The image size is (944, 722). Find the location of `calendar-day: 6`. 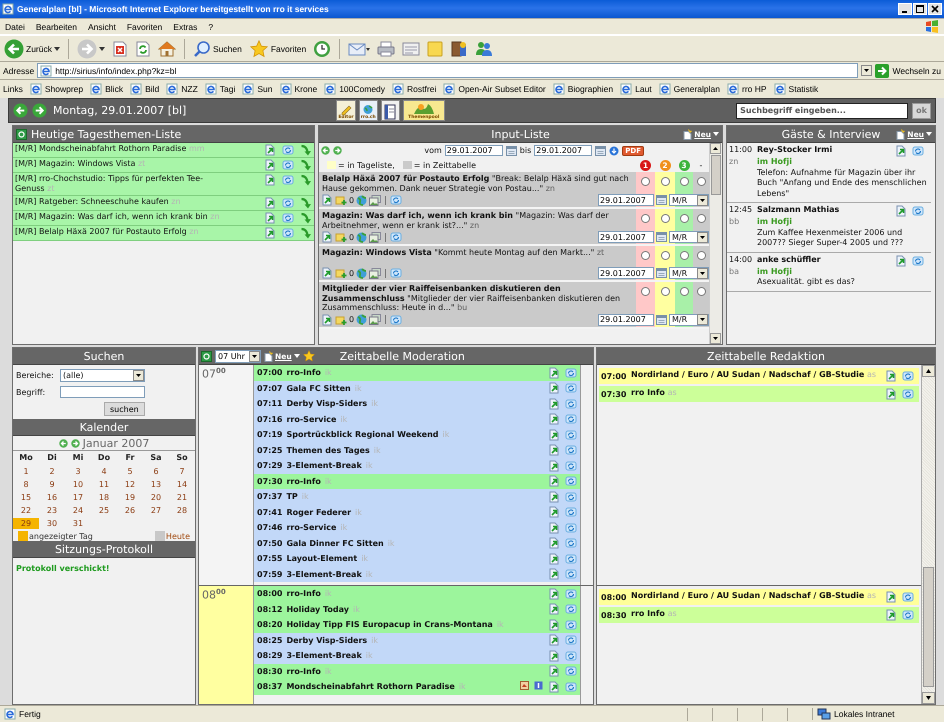

calendar-day: 6 is located at coordinates (156, 471).